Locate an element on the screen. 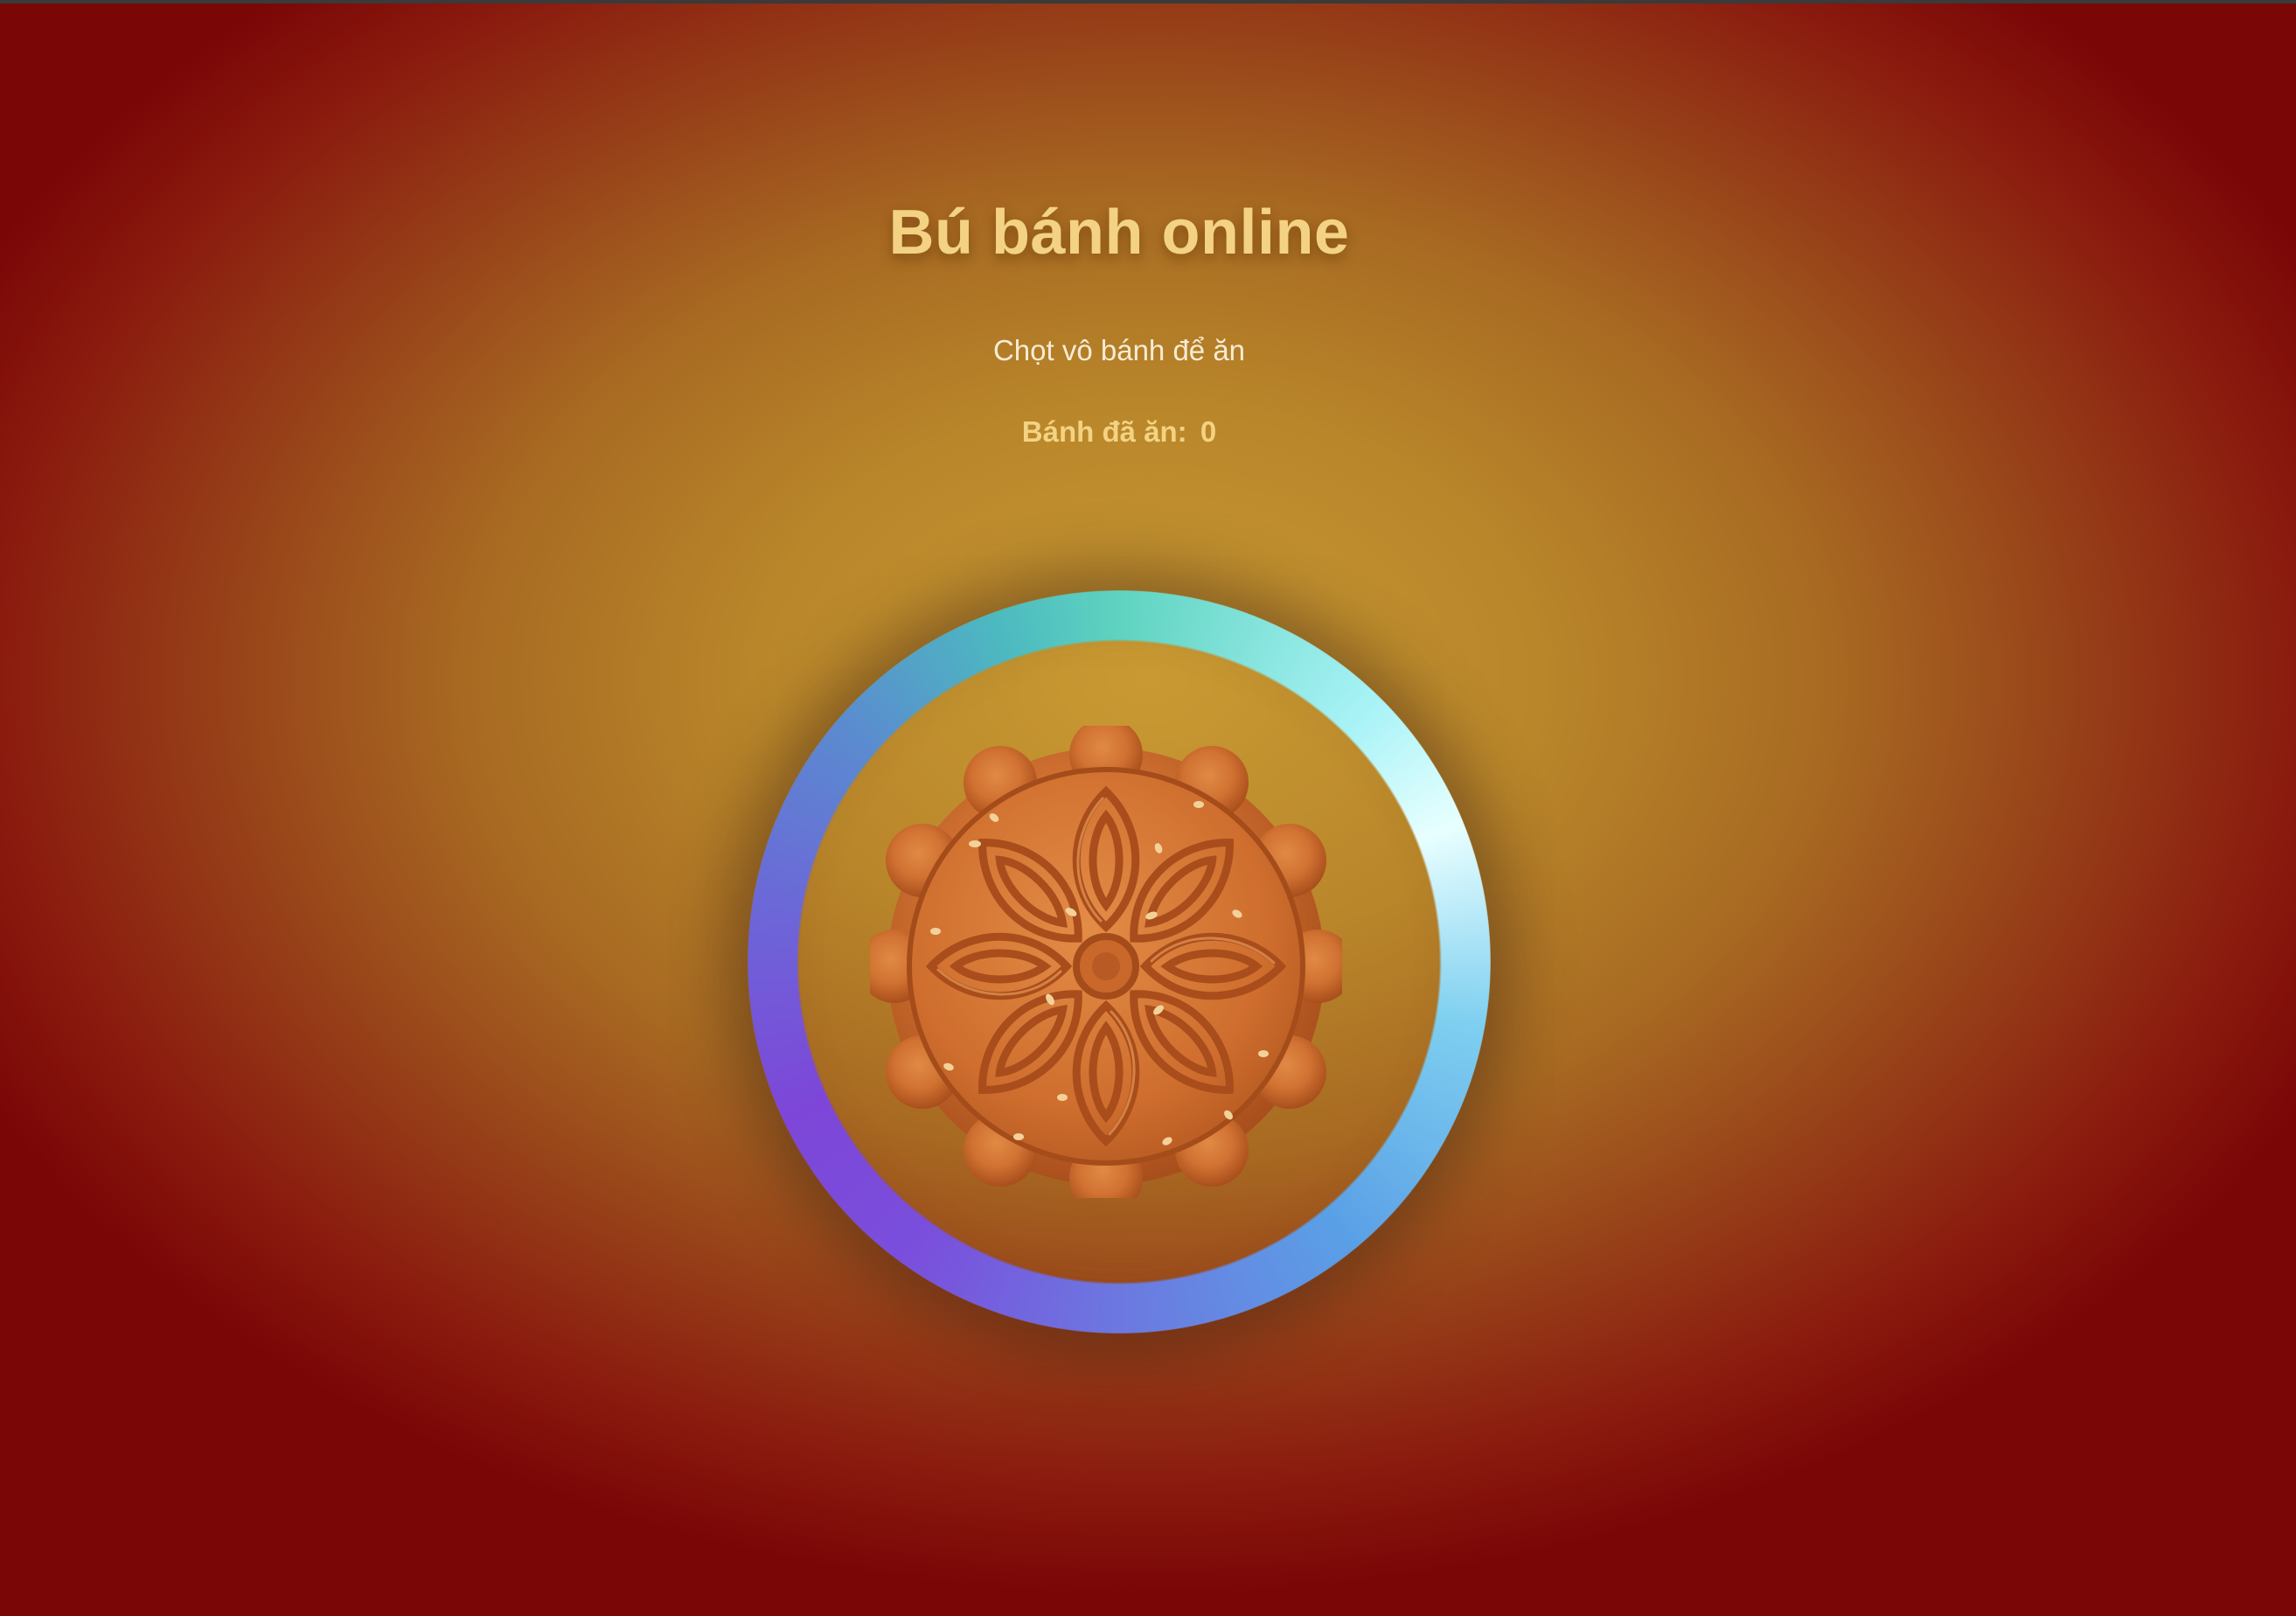 The width and height of the screenshot is (2296, 1616). window-top-border is located at coordinates (1148, 1).